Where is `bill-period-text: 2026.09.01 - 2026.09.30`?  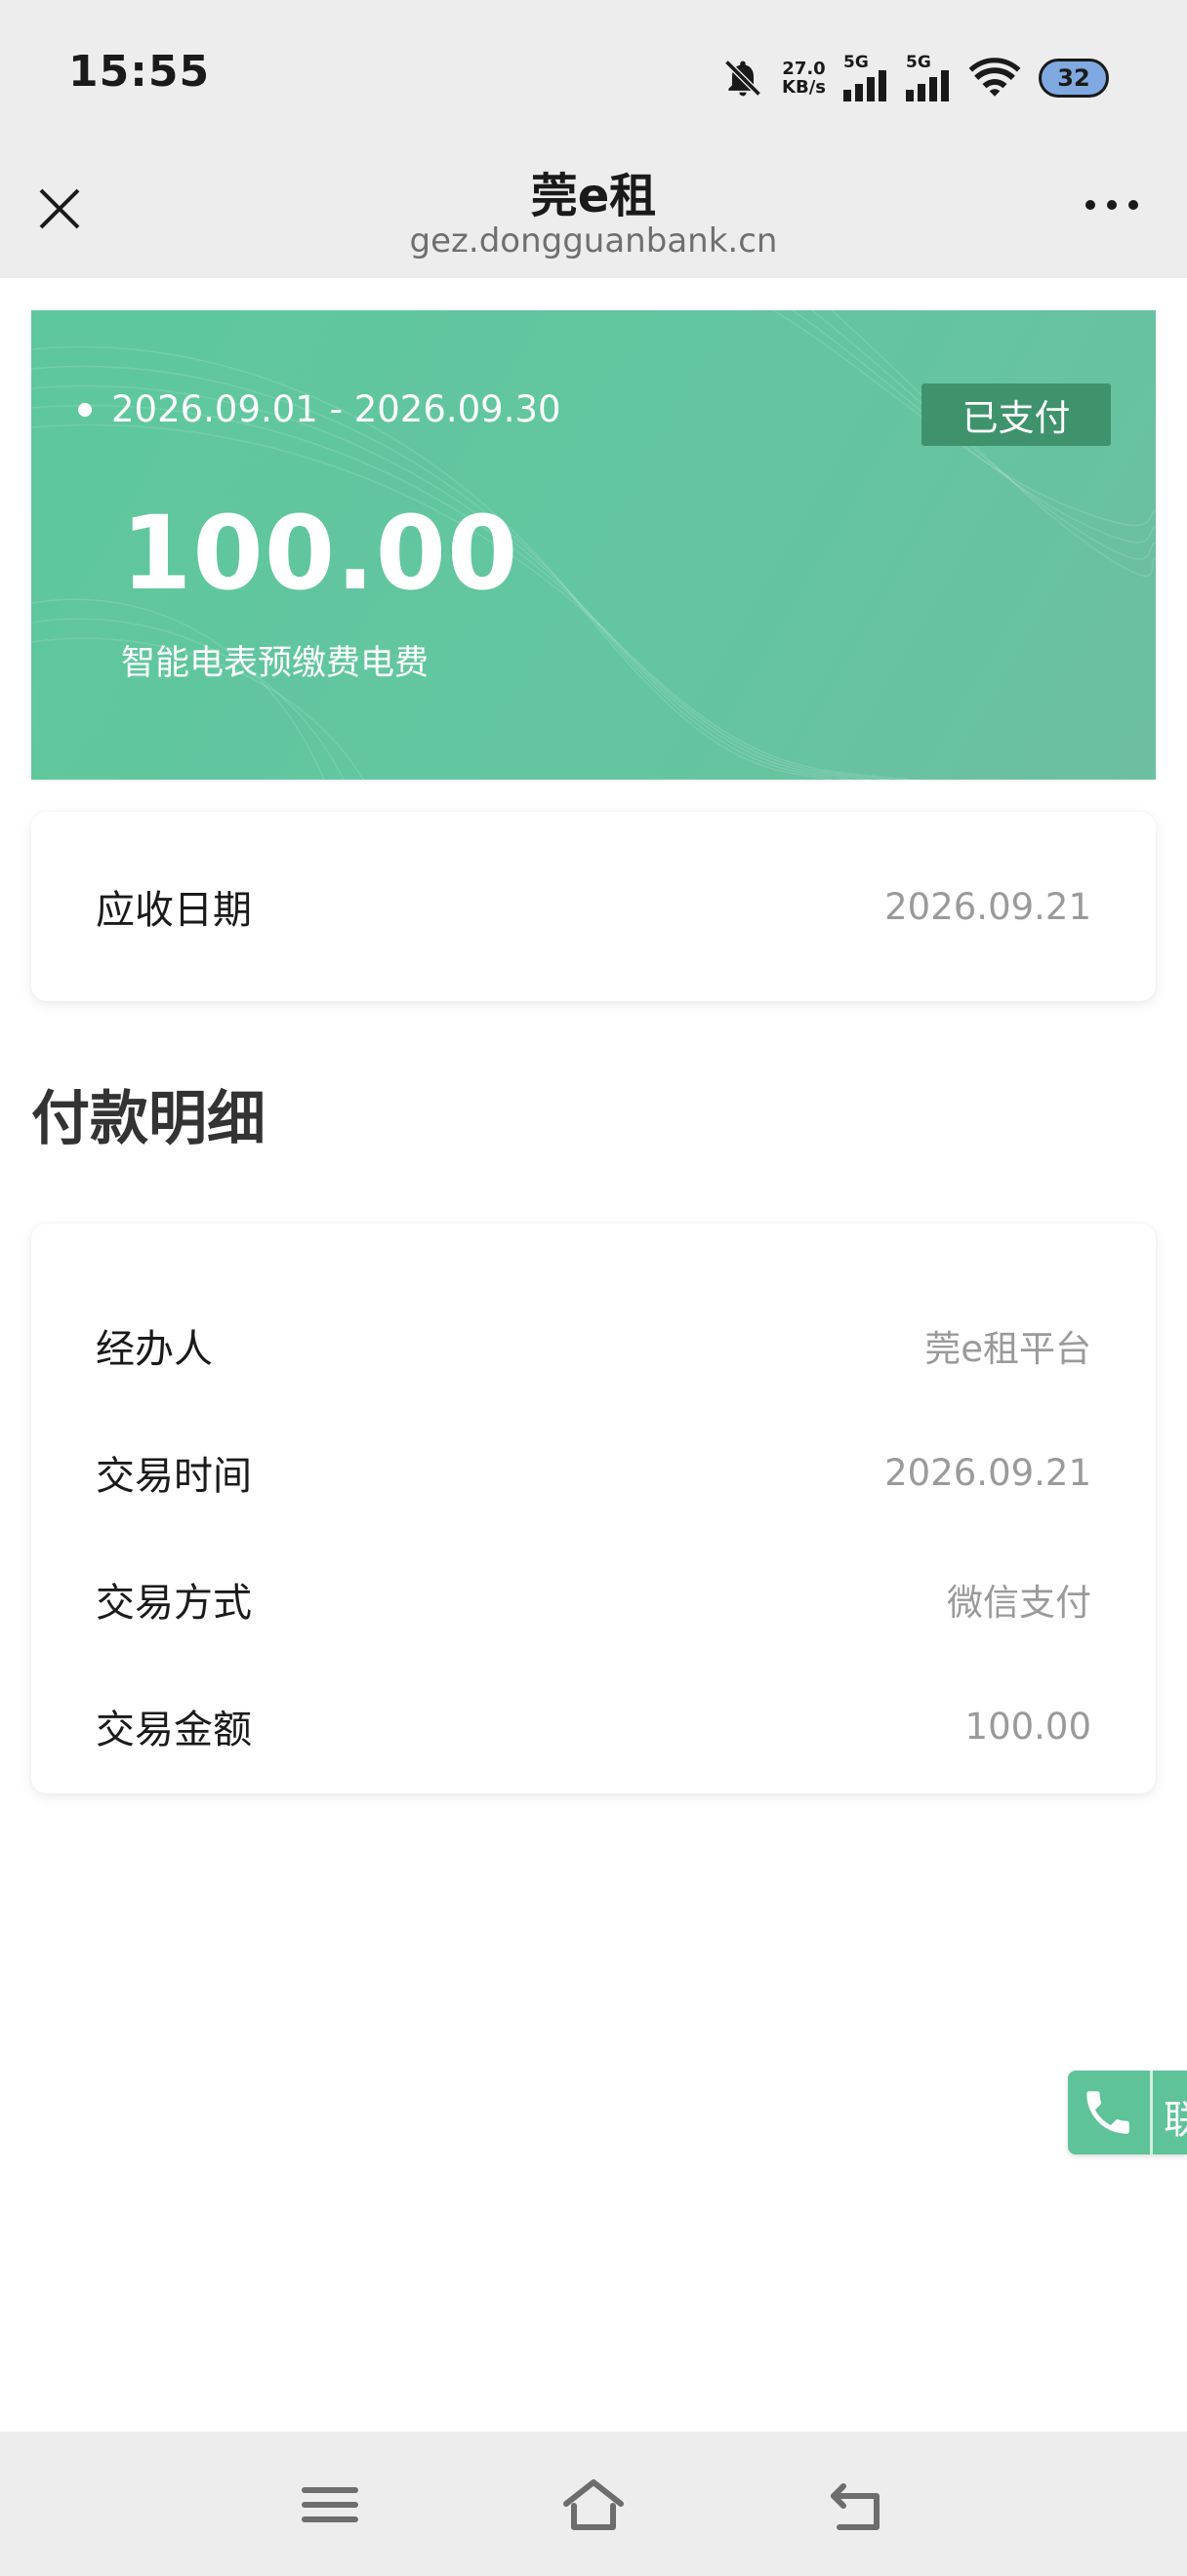
bill-period-text: 2026.09.01 - 2026.09.30 is located at coordinates (336, 409).